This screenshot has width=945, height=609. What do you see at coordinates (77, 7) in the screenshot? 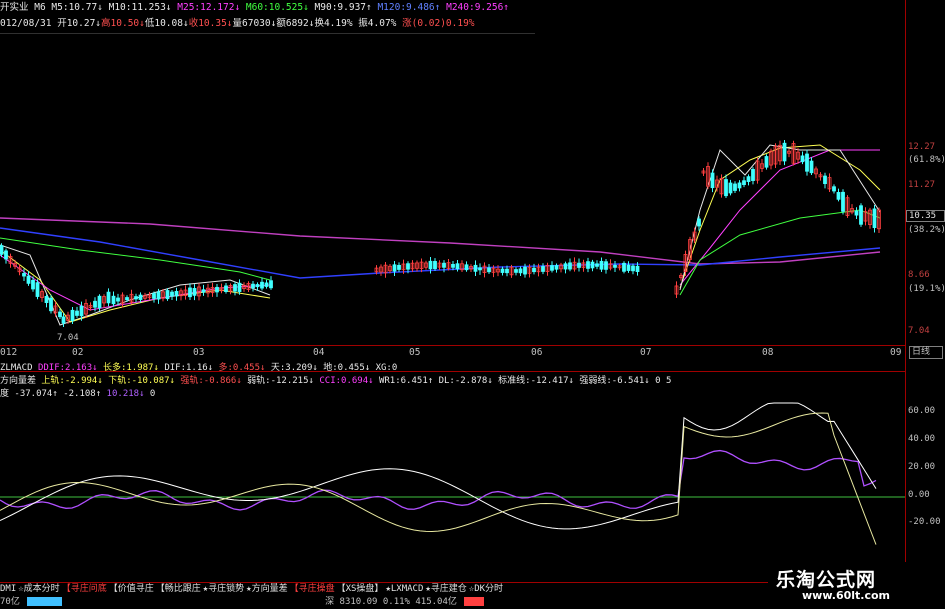
I see `ma-value: M5:10.77↓` at bounding box center [77, 7].